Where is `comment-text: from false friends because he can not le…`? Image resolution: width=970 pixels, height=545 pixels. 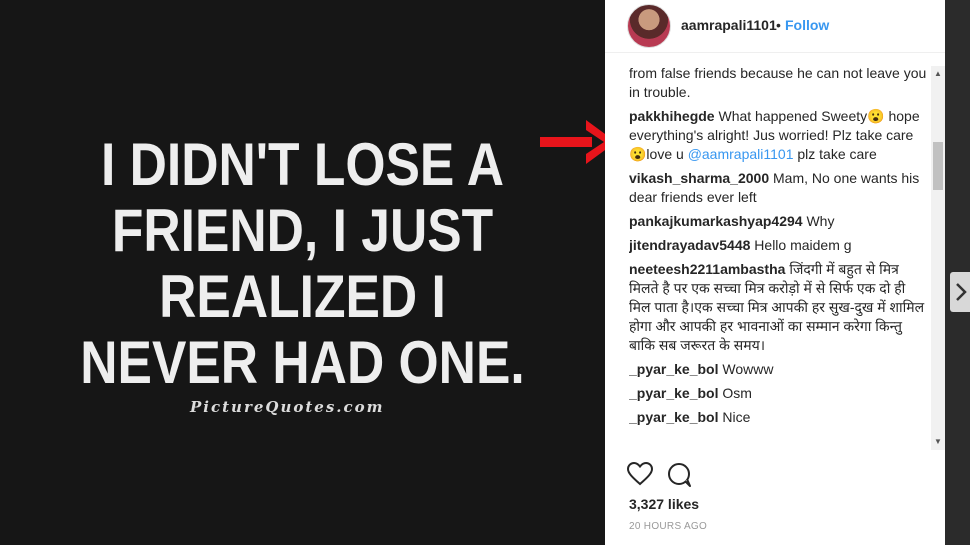
comment-text: from false friends because he can not le… is located at coordinates (778, 82).